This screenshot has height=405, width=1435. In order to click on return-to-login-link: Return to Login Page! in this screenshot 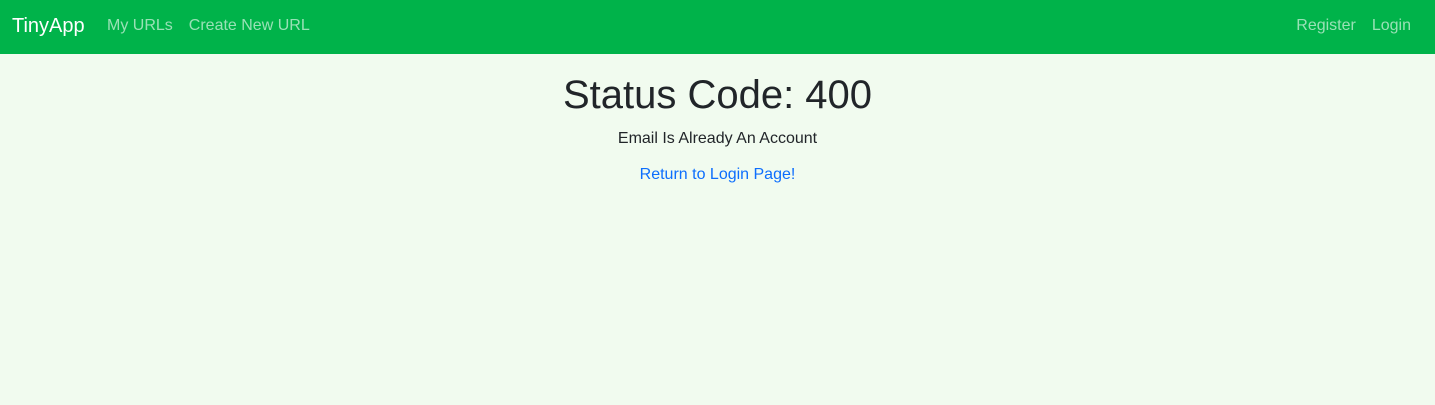, I will do `click(718, 175)`.